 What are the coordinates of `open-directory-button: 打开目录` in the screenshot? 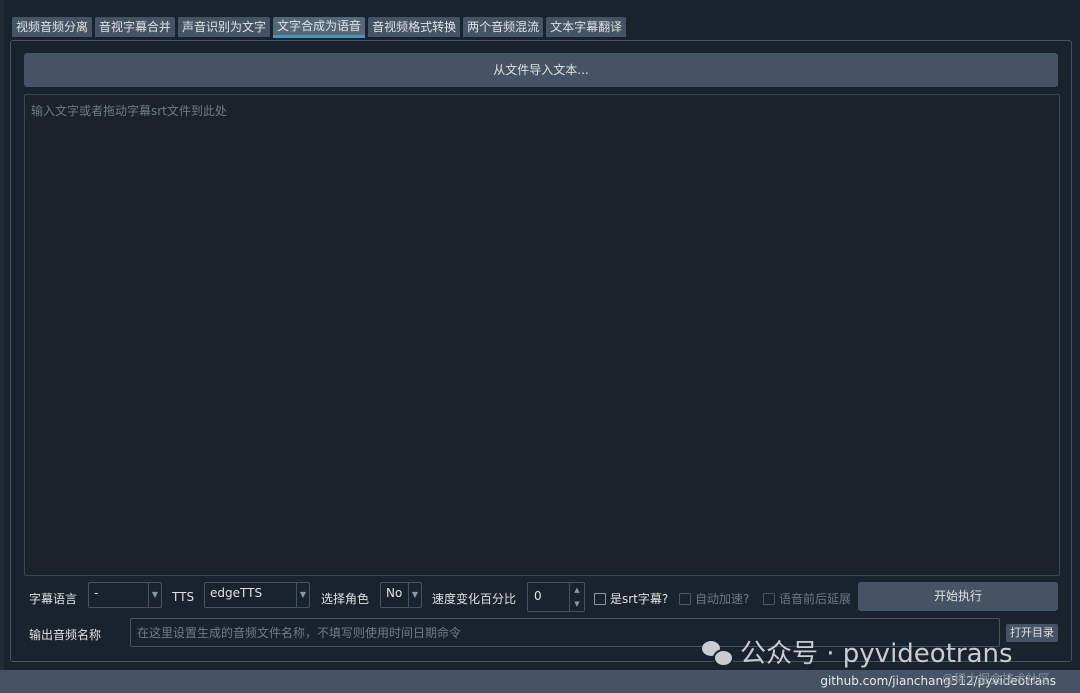 It's located at (1032, 633).